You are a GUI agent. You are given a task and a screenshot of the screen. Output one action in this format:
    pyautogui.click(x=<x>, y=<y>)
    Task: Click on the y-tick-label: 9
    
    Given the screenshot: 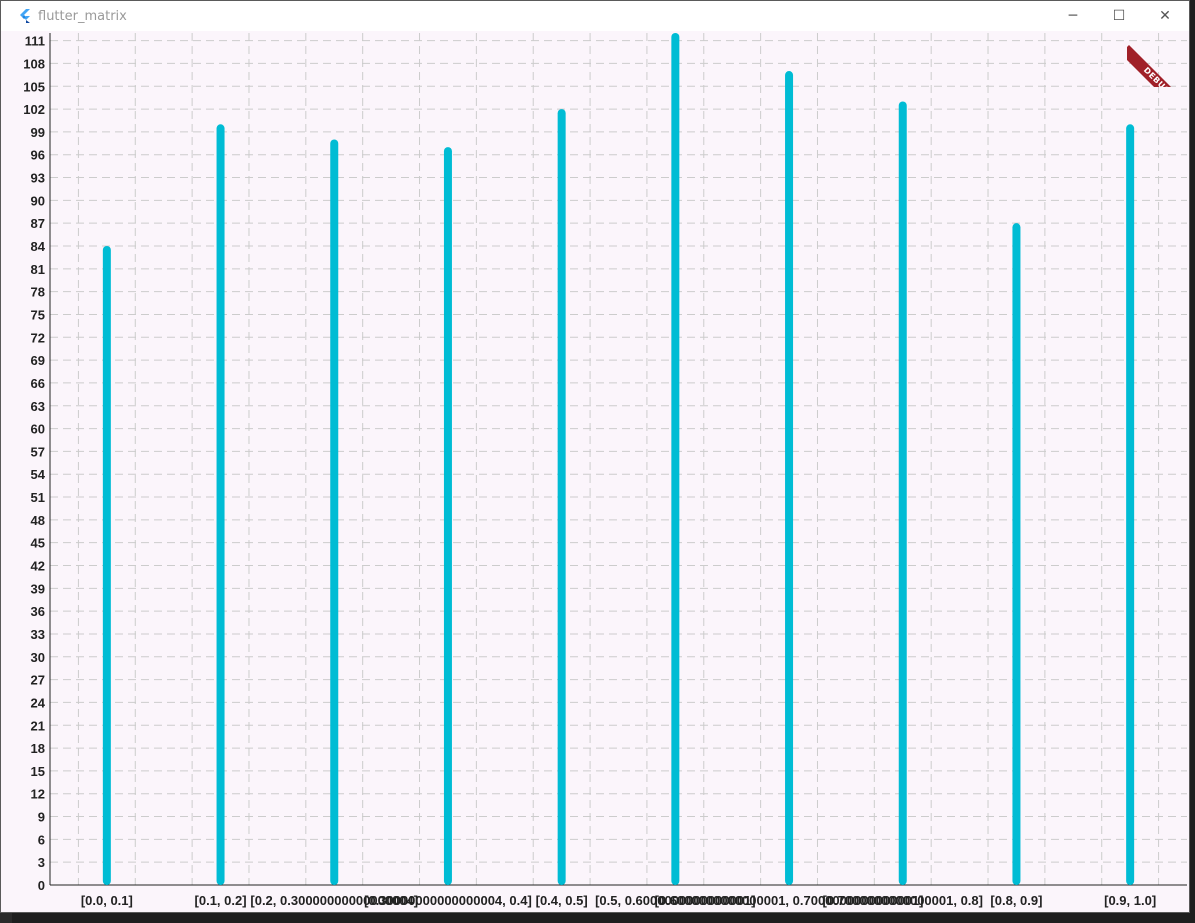 What is the action you would take?
    pyautogui.click(x=41, y=817)
    